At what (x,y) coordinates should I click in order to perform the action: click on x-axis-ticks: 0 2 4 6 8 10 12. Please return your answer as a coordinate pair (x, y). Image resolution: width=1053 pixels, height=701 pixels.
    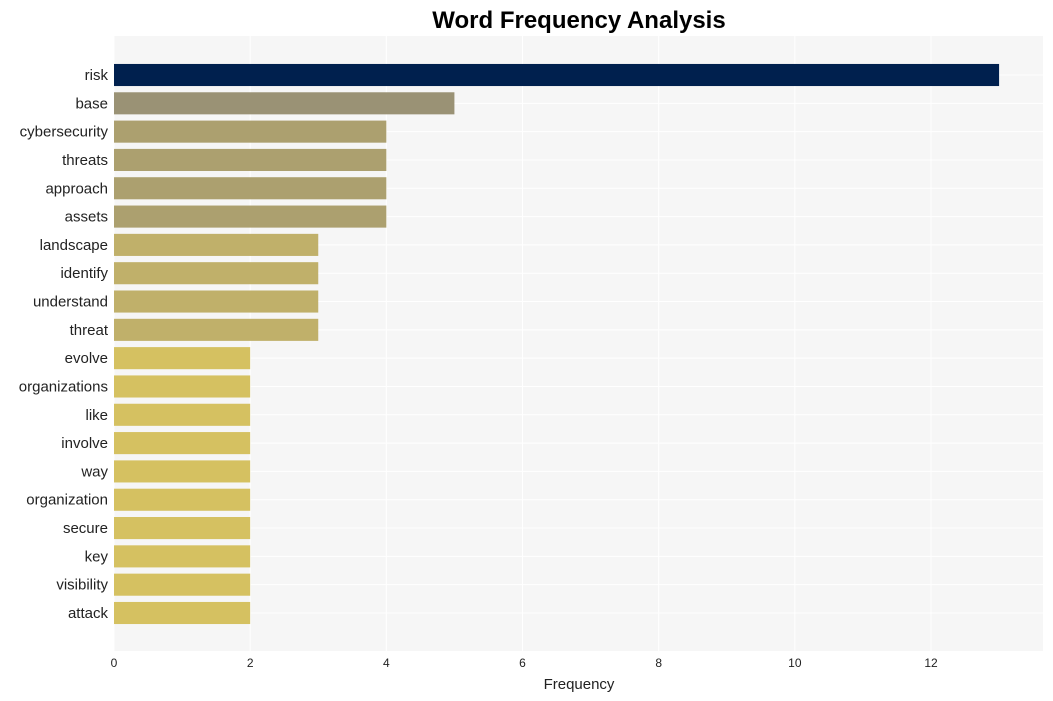
    Looking at the image, I should click on (524, 663).